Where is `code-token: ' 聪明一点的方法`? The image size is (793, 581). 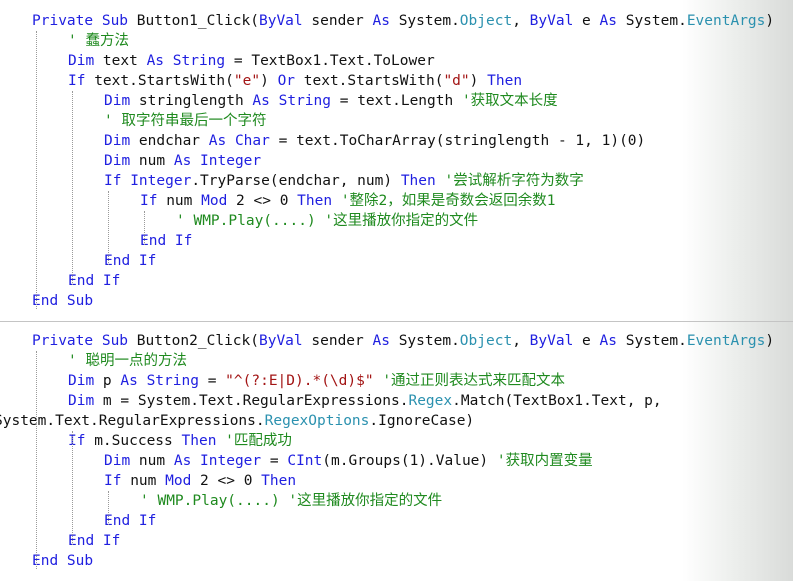 code-token: ' 聪明一点的方法 is located at coordinates (127, 361).